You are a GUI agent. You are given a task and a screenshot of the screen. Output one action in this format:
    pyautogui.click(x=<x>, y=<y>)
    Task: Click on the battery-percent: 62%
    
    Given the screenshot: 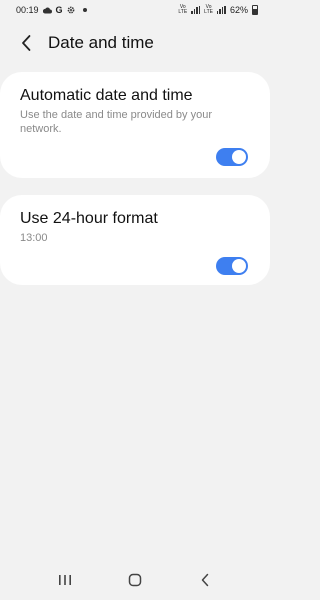 What is the action you would take?
    pyautogui.click(x=238, y=10)
    